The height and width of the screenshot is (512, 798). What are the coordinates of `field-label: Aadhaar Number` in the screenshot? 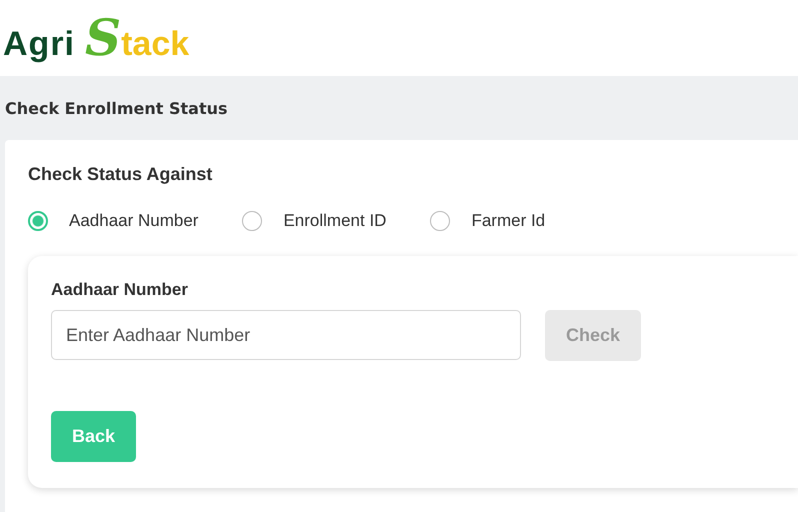 It's located at (120, 290).